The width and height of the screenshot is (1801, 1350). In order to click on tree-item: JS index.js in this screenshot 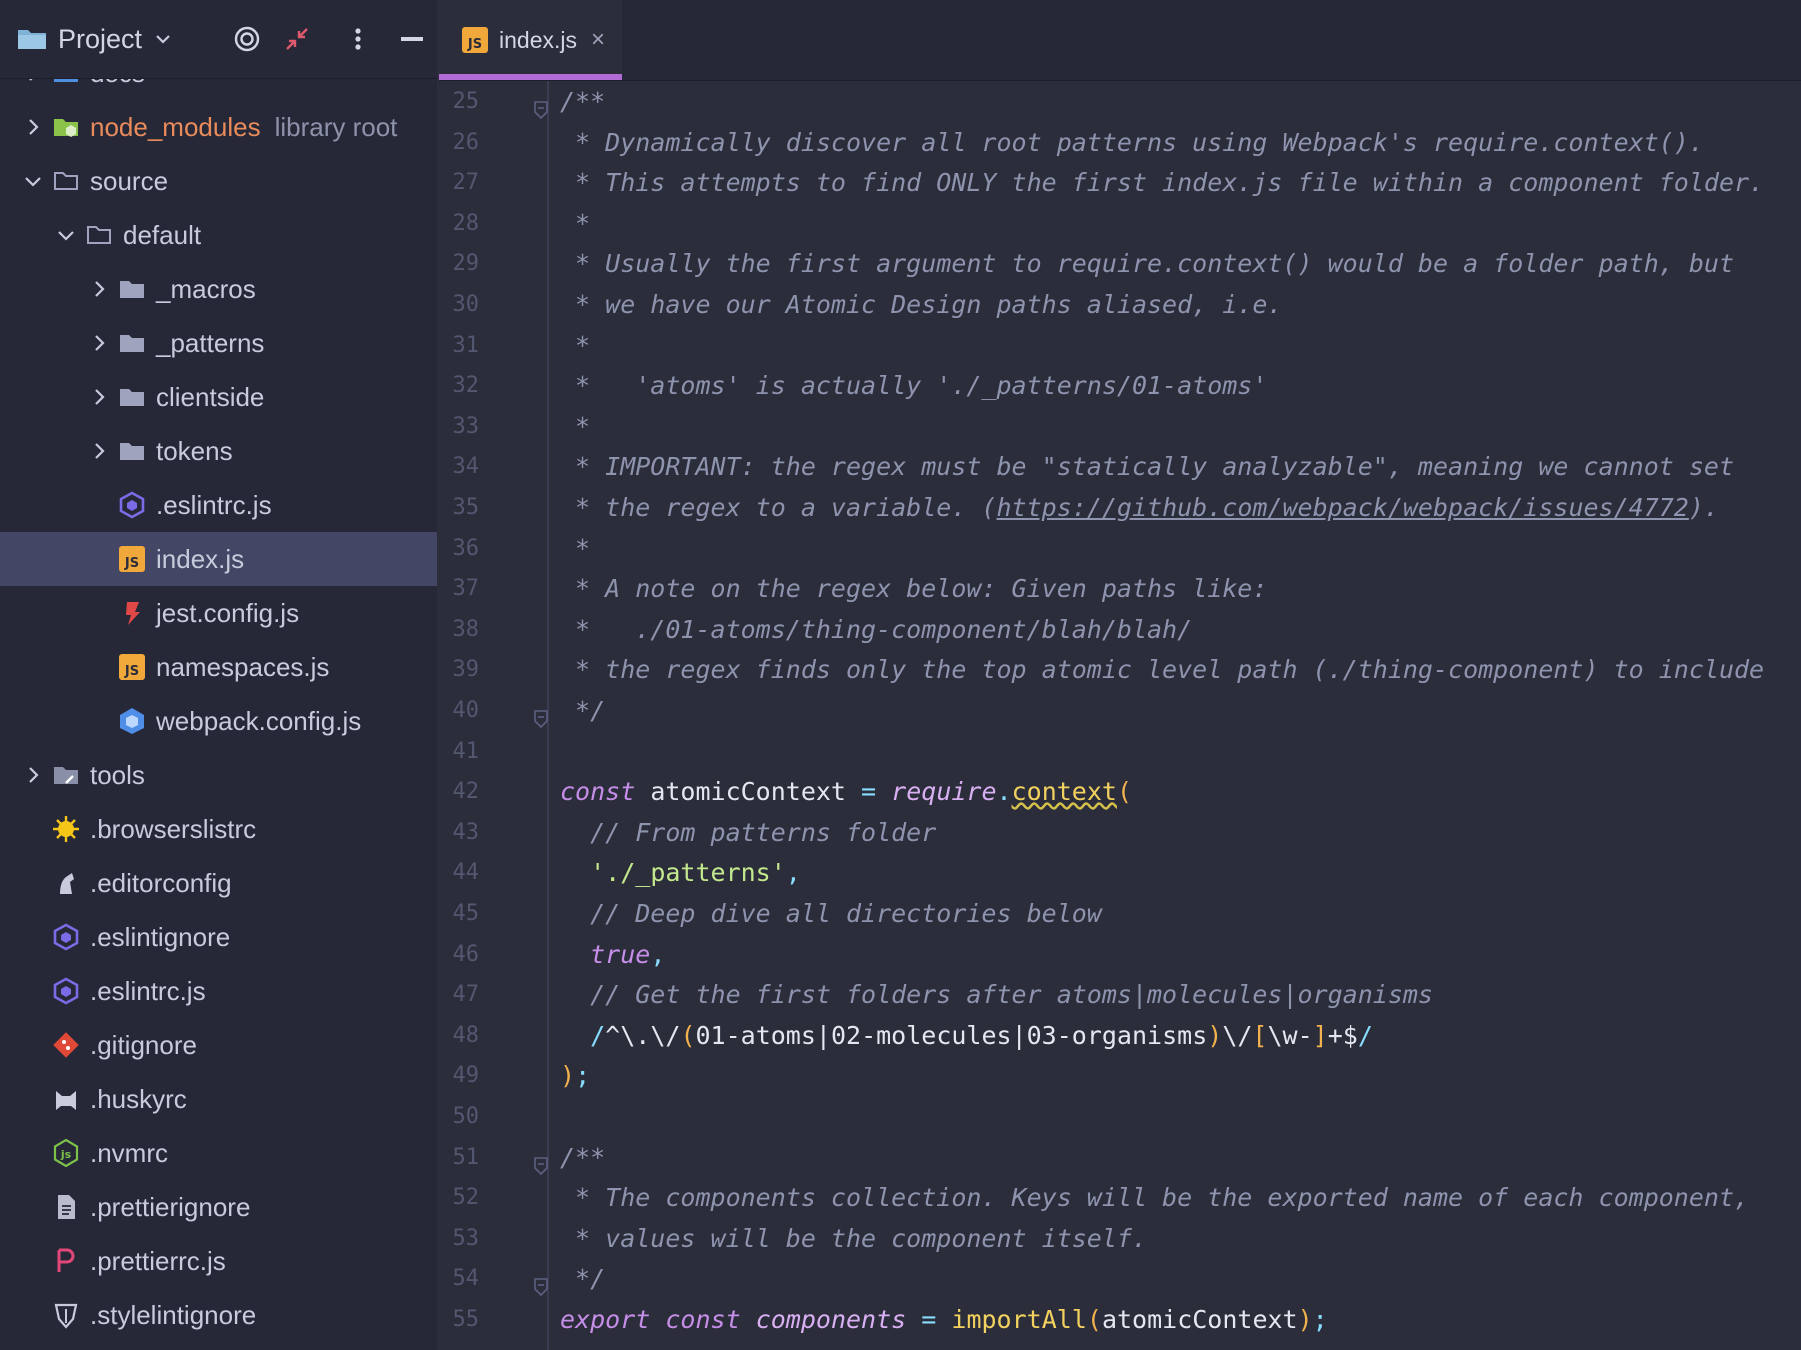, I will do `click(218, 559)`.